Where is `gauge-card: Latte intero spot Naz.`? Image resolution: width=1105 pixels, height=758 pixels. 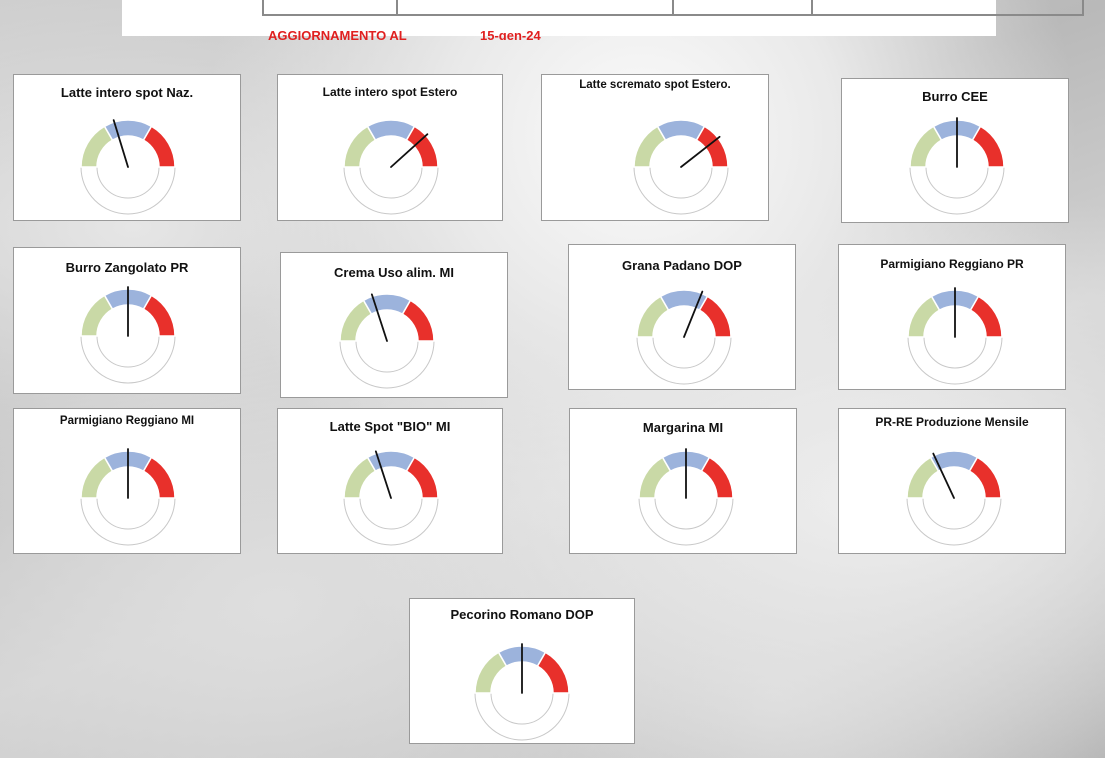
gauge-card: Latte intero spot Naz. is located at coordinates (127, 147).